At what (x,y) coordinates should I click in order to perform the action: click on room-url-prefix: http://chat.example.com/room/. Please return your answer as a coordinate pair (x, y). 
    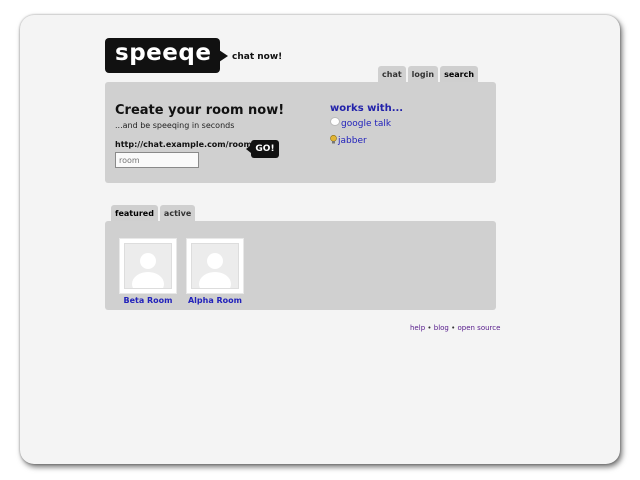
    Looking at the image, I should click on (185, 144).